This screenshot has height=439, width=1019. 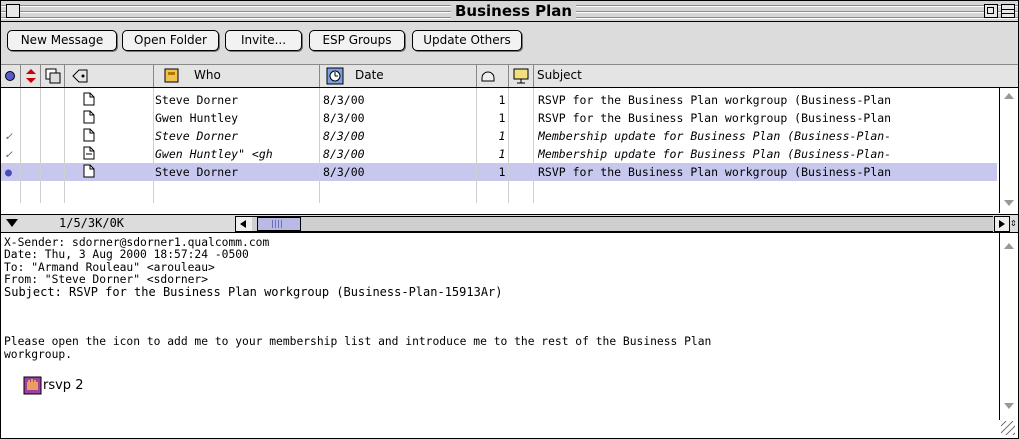 I want to click on status-dot-icon, so click(x=10, y=76).